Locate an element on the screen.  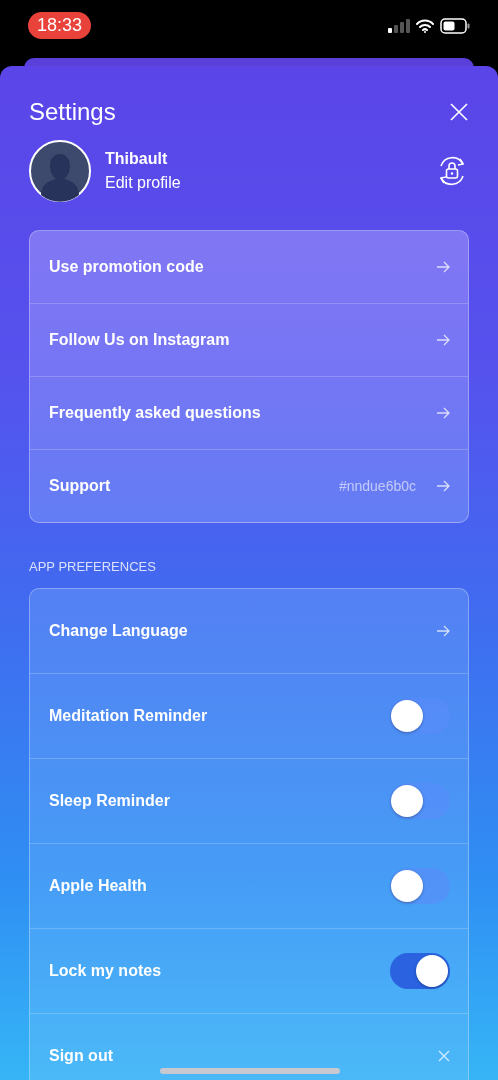
settings-row: Lock my notes is located at coordinates (249, 970).